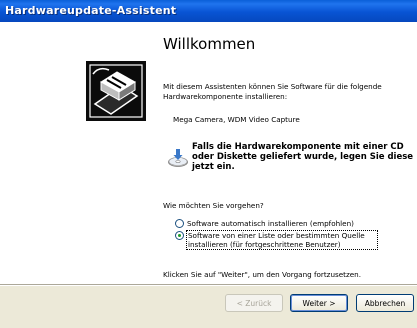  What do you see at coordinates (209, 44) in the screenshot?
I see `page-title: Willkommen` at bounding box center [209, 44].